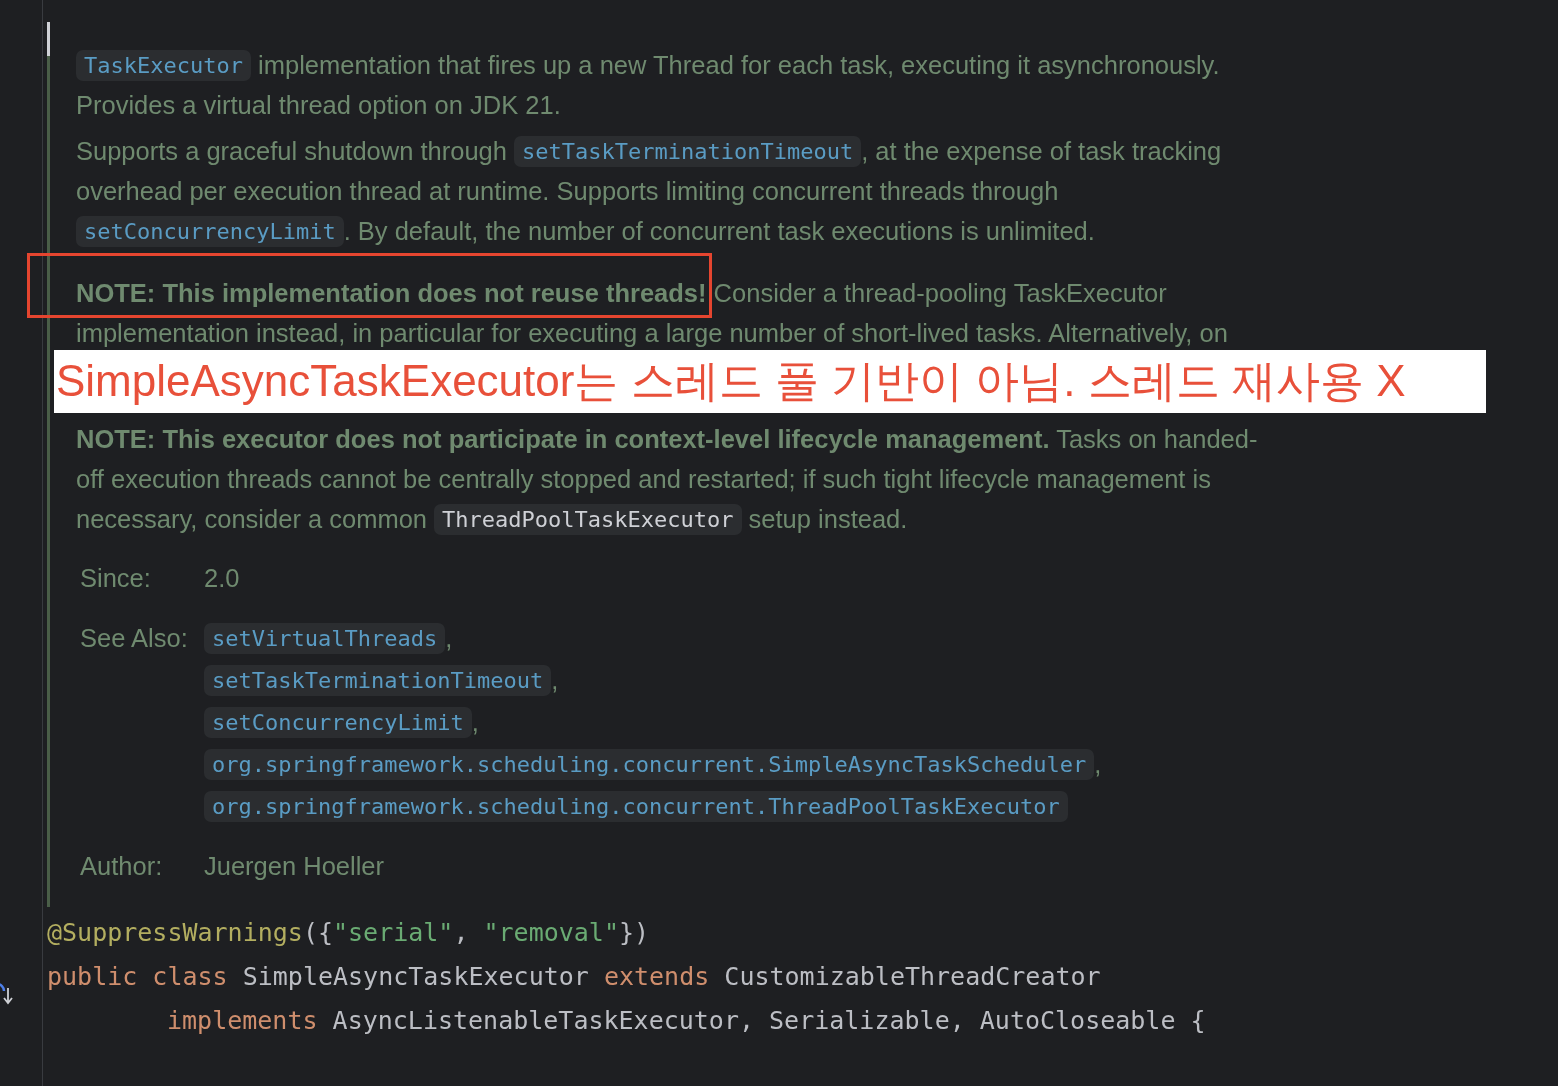  Describe the element at coordinates (636, 806) in the screenshot. I see `code-link: org.springframework.scheduling.concurrent.ThreadPoolTaskExecutor` at that location.